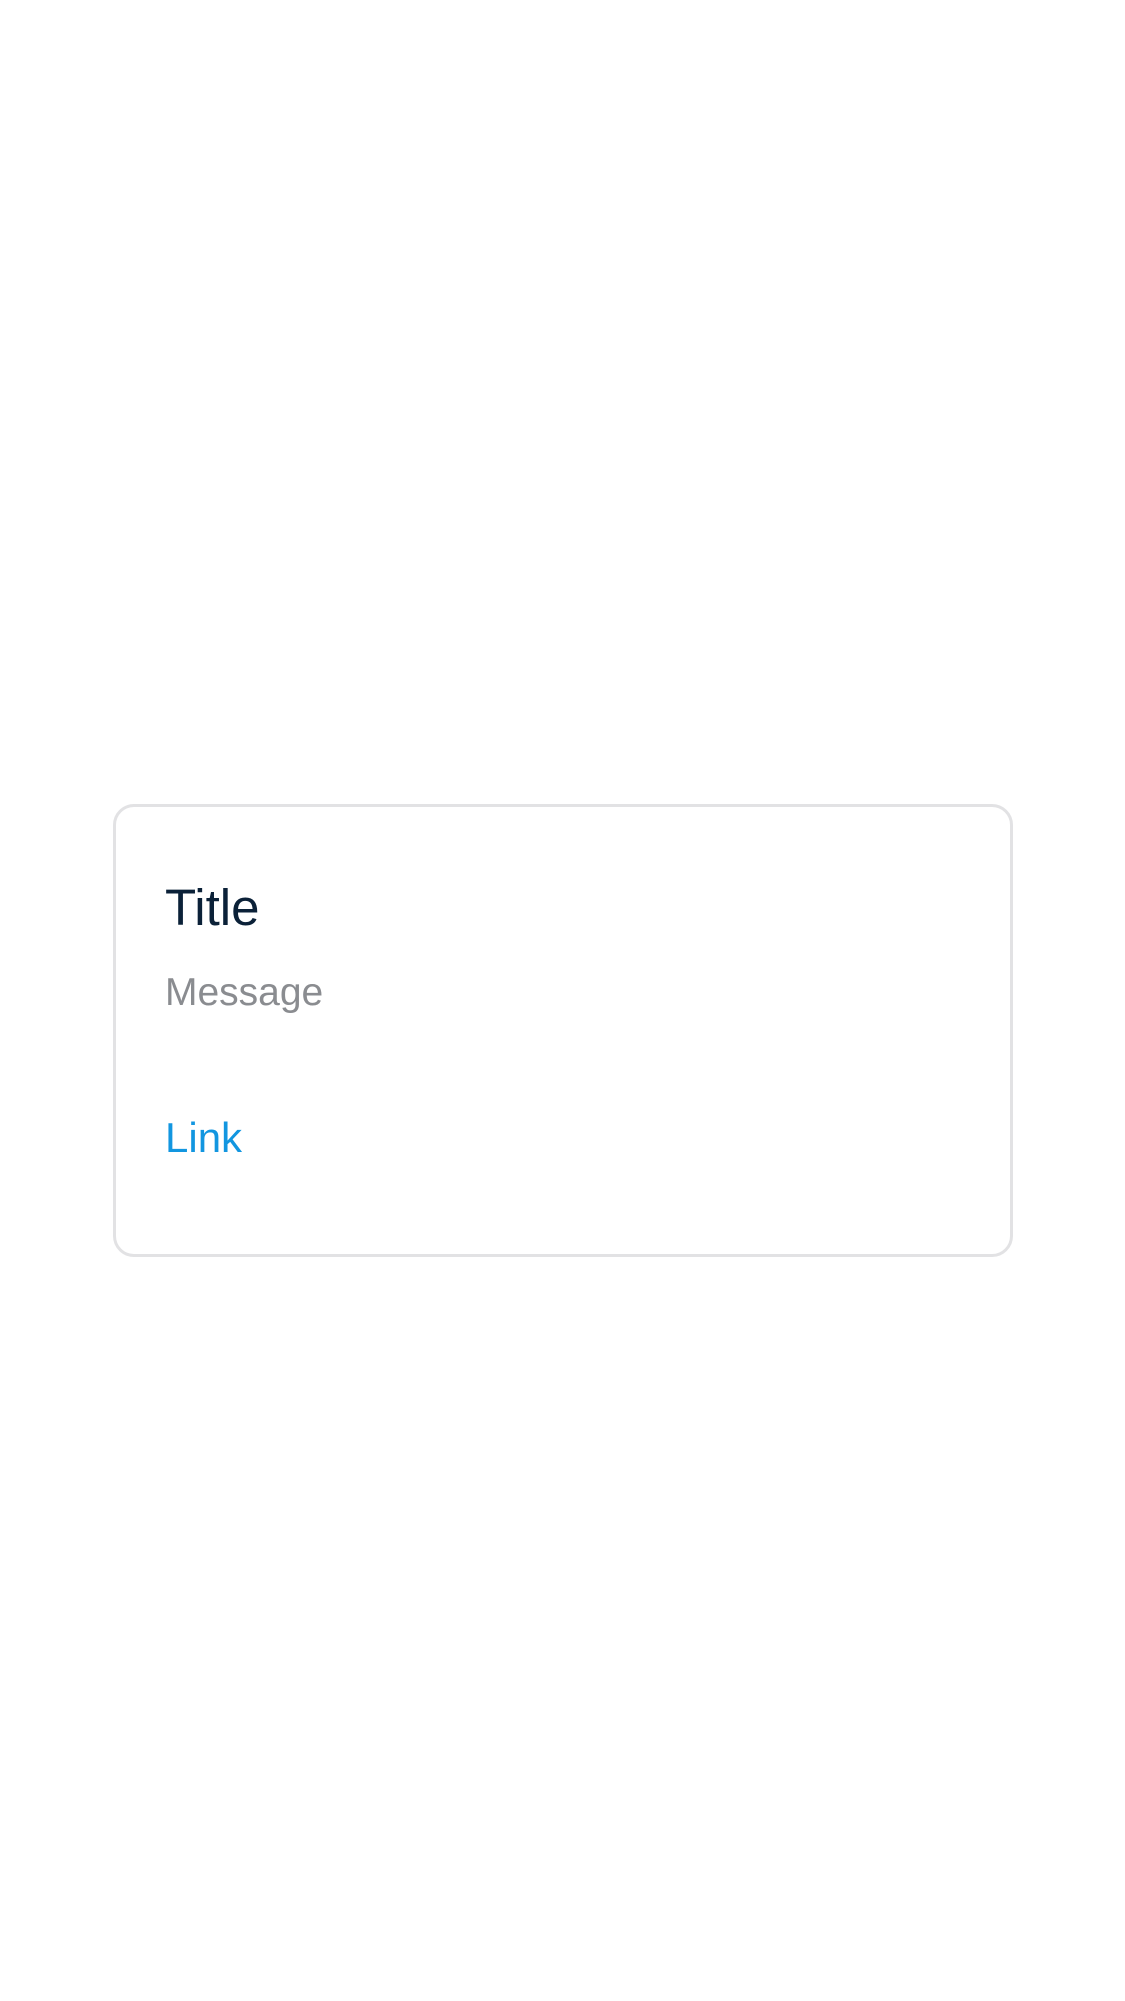  Describe the element at coordinates (203, 1138) in the screenshot. I see `card-link: Link` at that location.